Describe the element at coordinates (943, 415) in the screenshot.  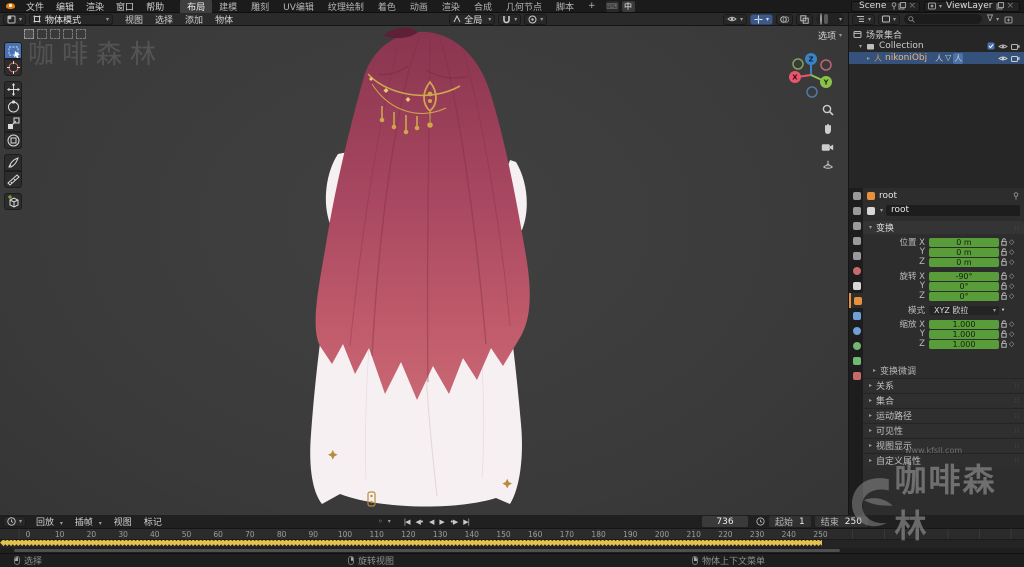
I see `section-运动路径: ▸ 运动路径 ∷` at that location.